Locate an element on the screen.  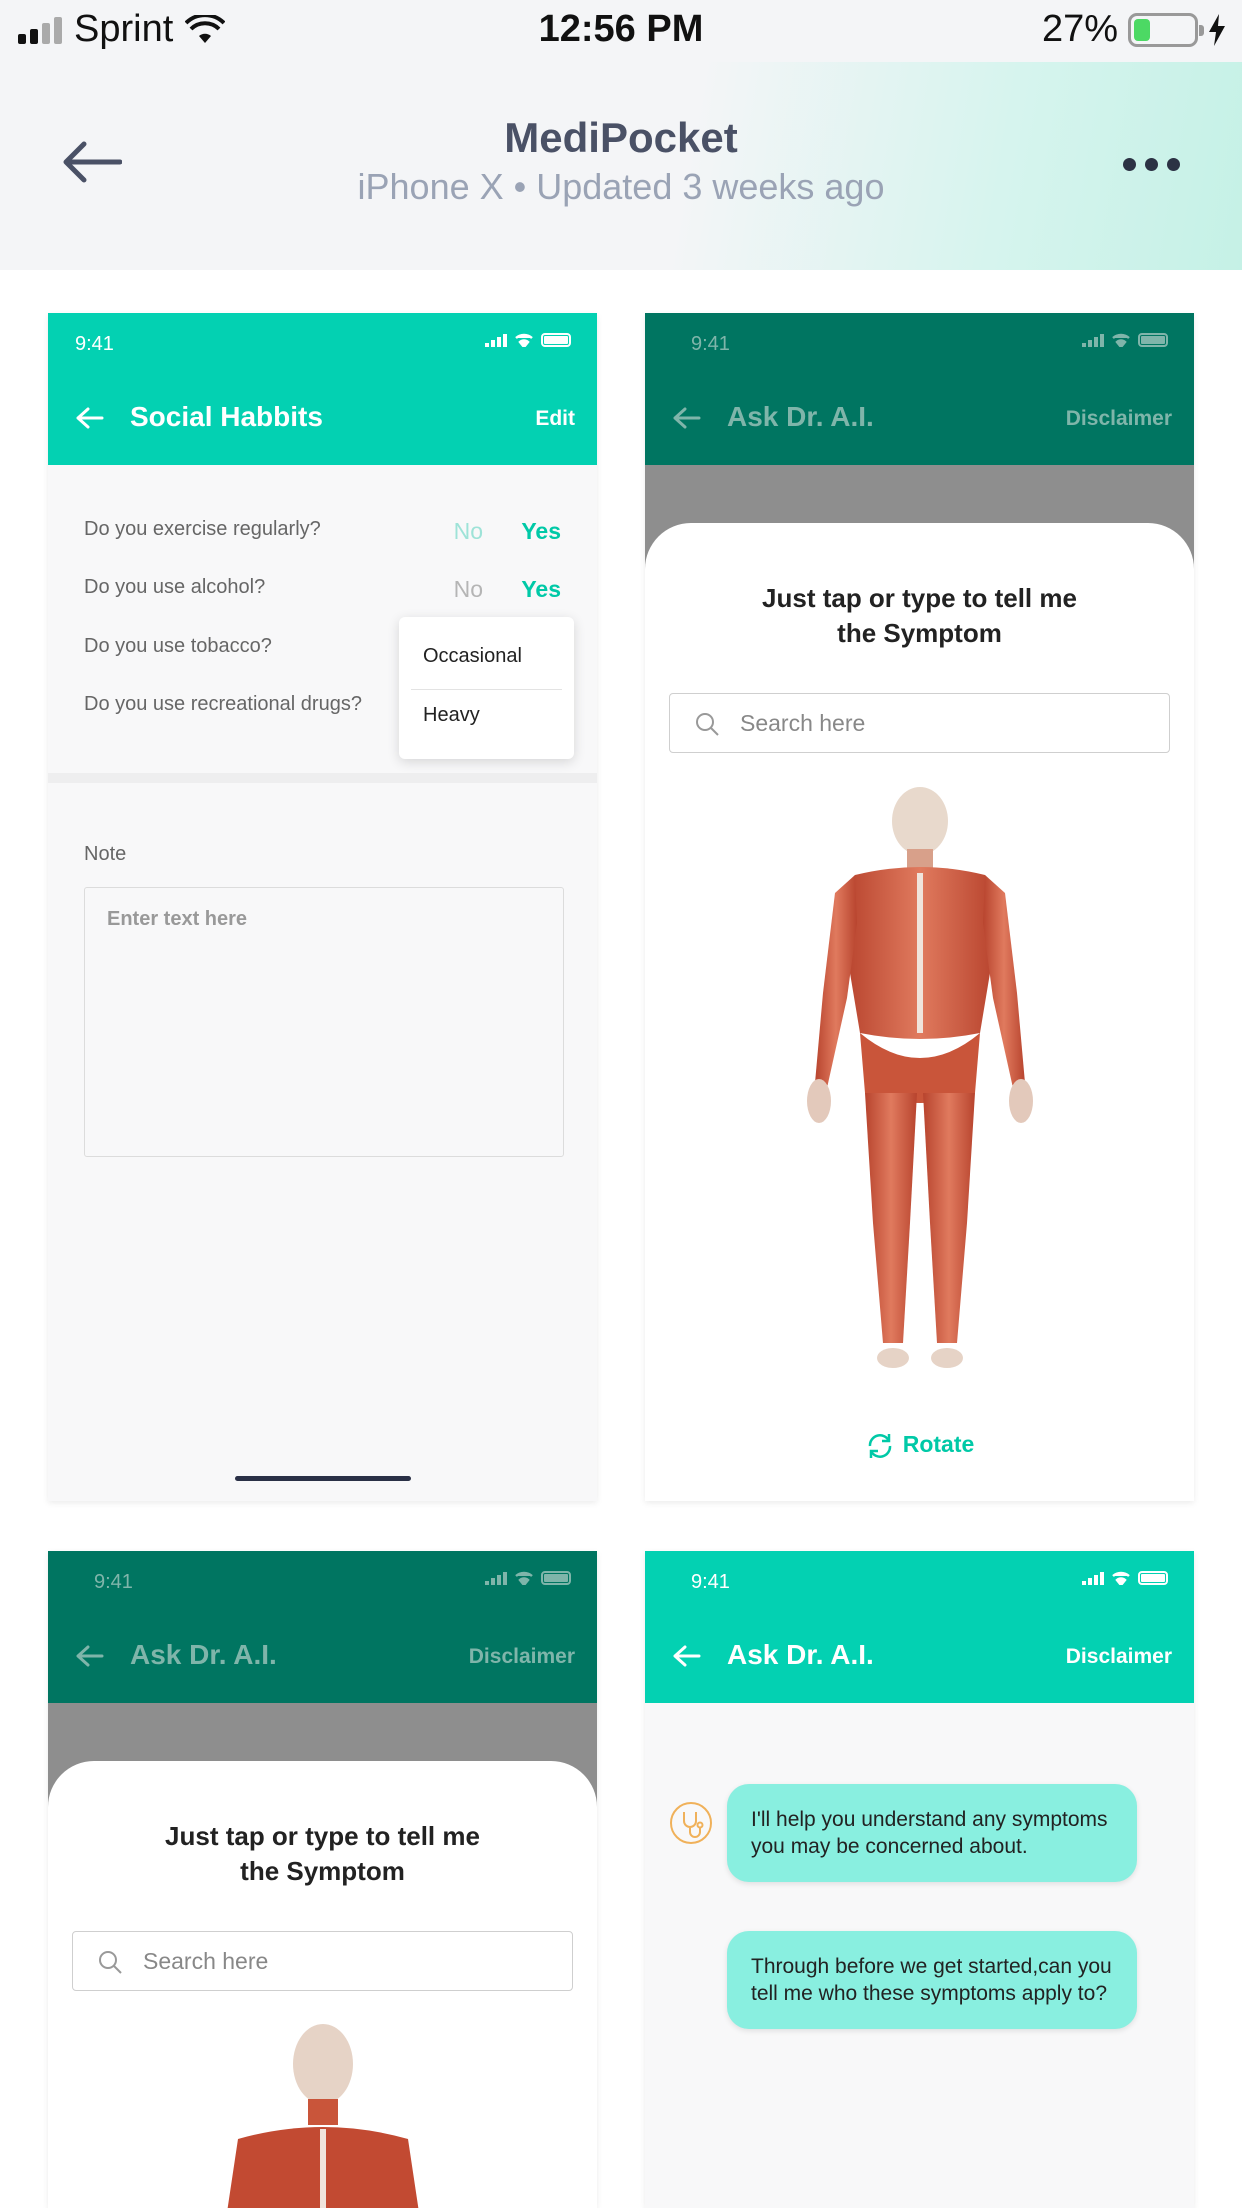
rotate-icon is located at coordinates (879, 1446).